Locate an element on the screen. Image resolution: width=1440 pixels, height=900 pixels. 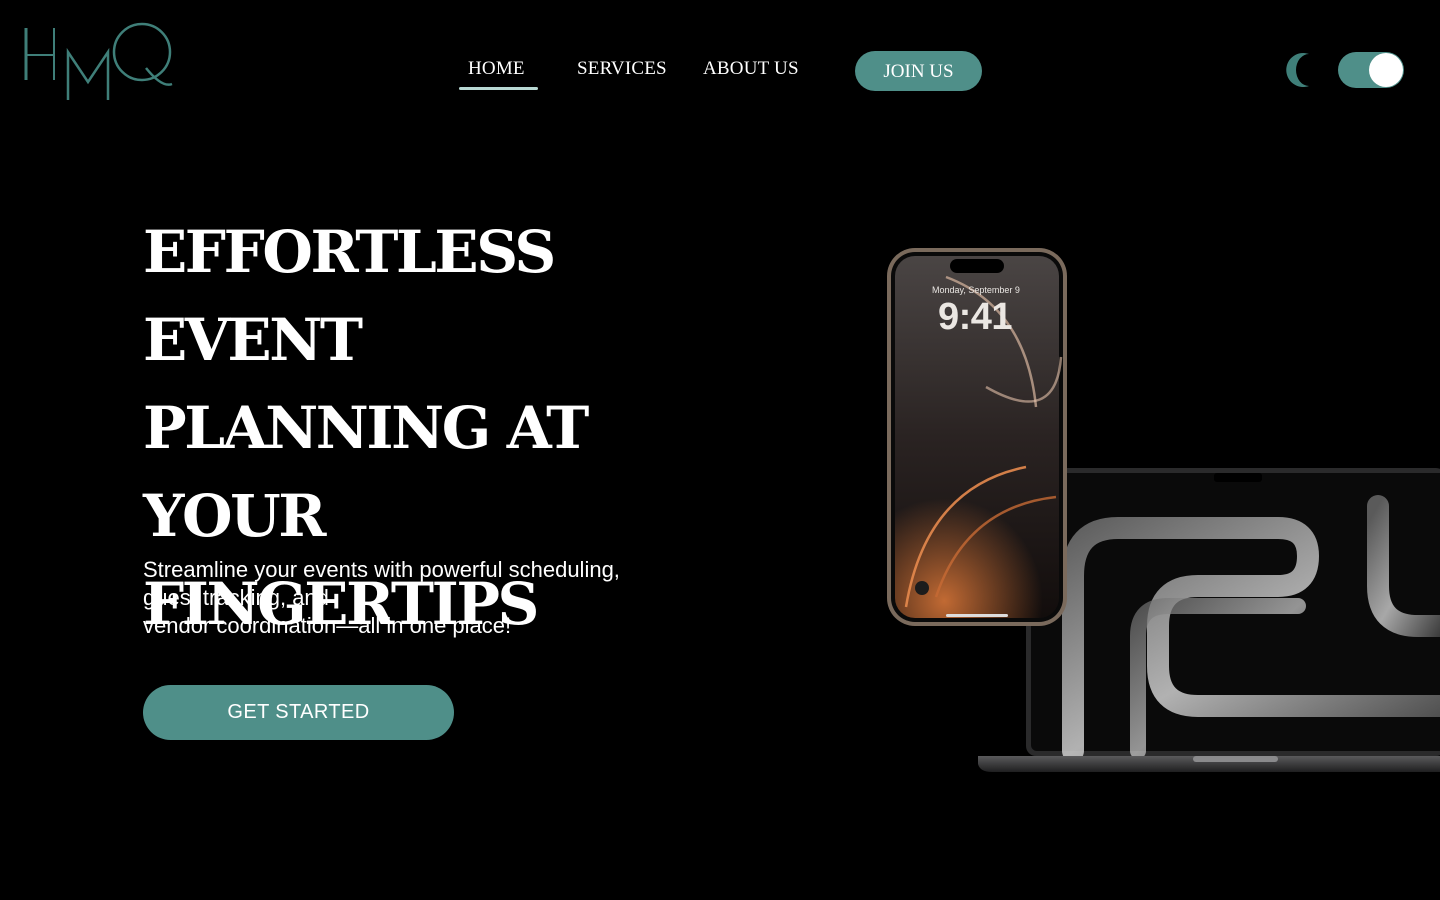
nav-services-link: SERVICES is located at coordinates (622, 69).